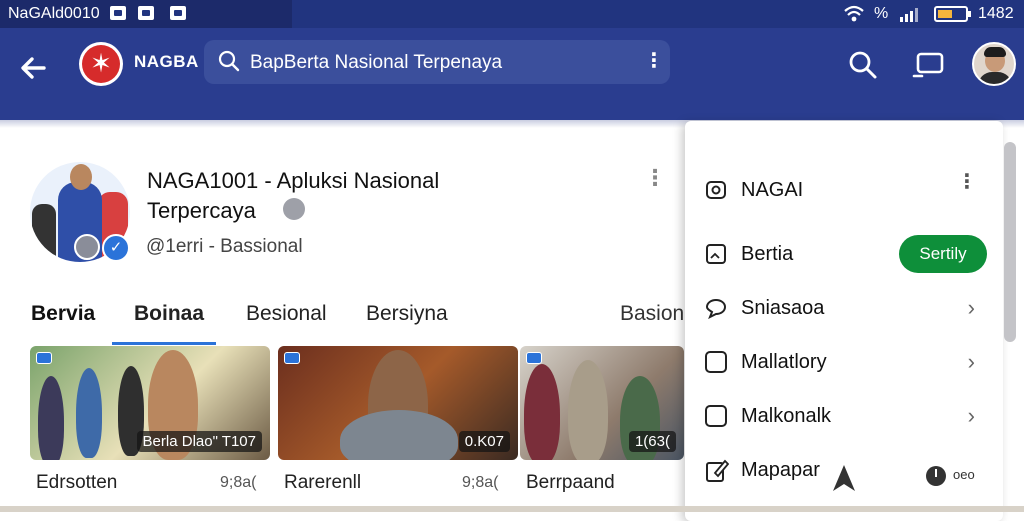  What do you see at coordinates (63, 314) in the screenshot?
I see `tab-bervia: Bervia` at bounding box center [63, 314].